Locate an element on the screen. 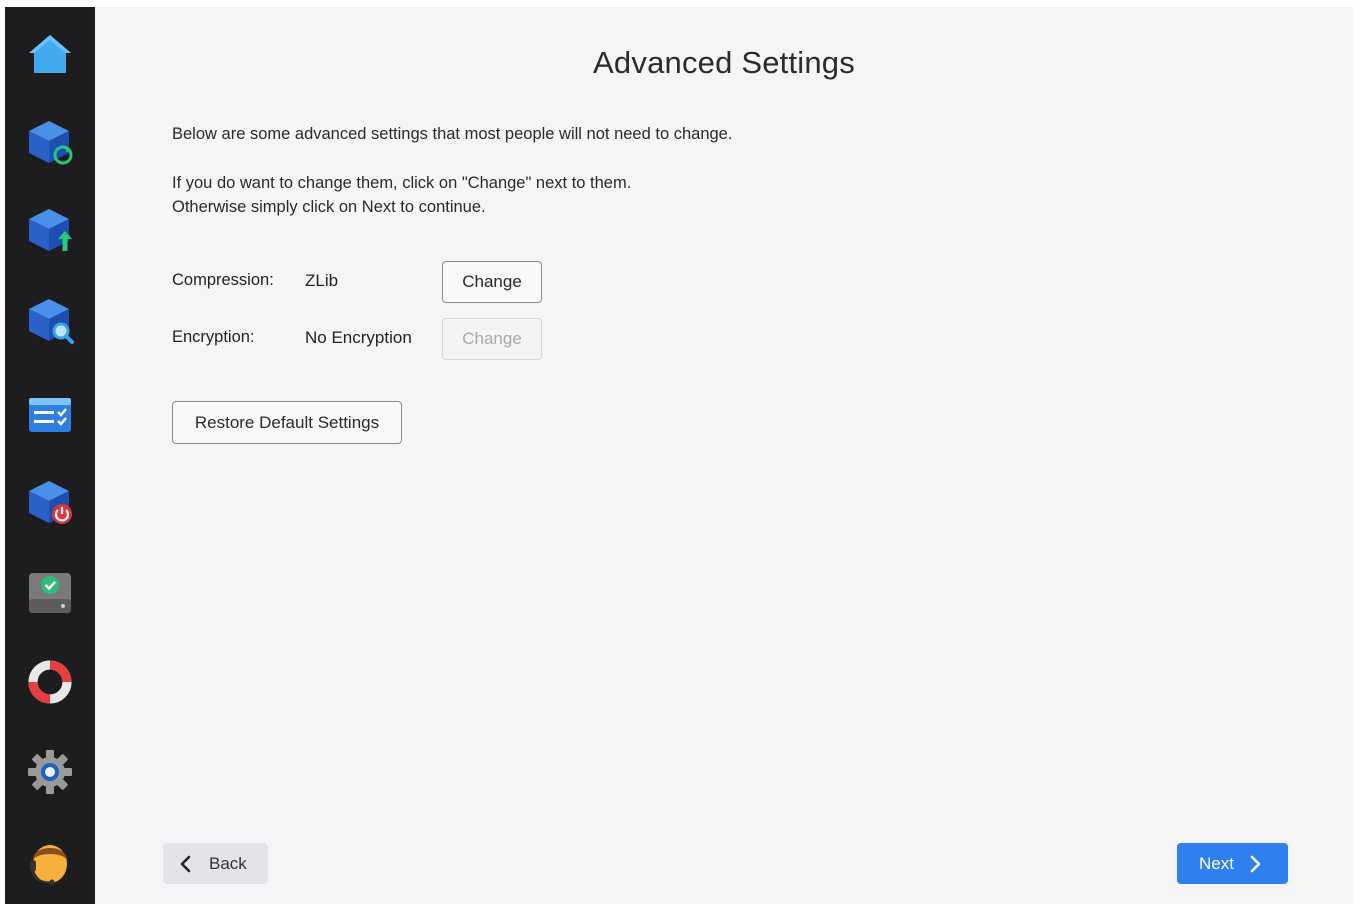 This screenshot has width=1360, height=904. sidebar-item-backup is located at coordinates (50, 230).